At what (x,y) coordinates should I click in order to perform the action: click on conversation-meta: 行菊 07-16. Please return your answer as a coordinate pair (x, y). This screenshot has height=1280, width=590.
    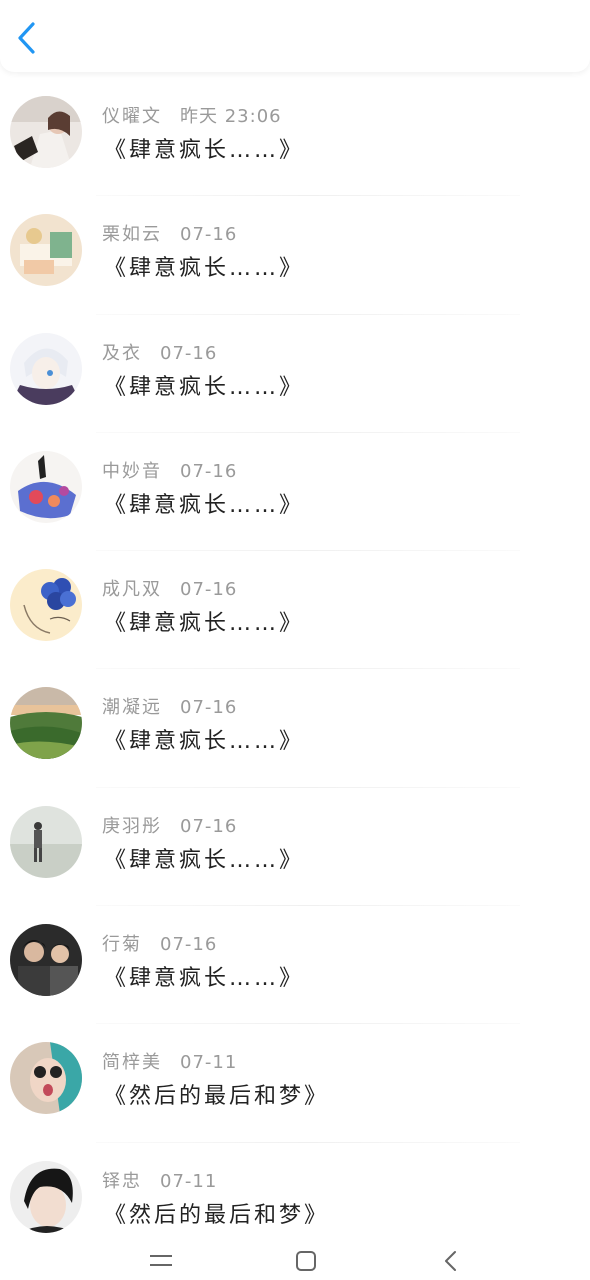
    Looking at the image, I should click on (159, 943).